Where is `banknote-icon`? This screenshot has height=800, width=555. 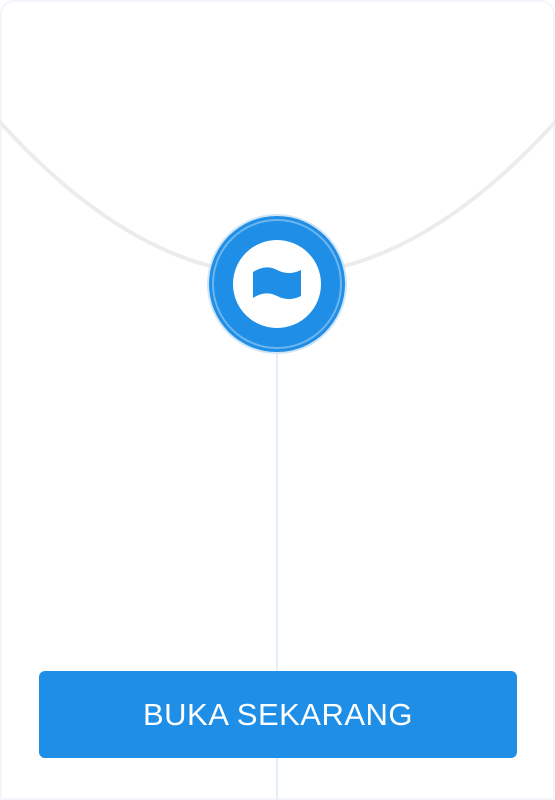 banknote-icon is located at coordinates (277, 283).